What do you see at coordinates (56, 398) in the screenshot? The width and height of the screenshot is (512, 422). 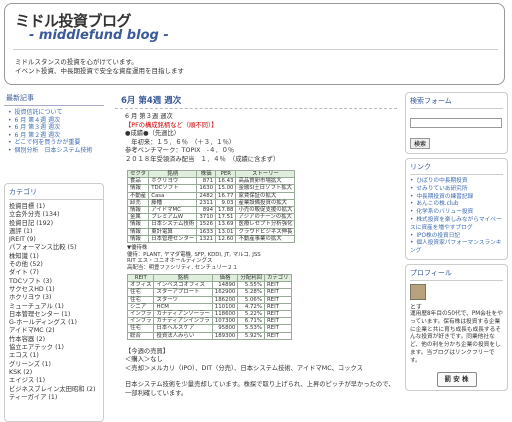 I see `category-link: ティーガイア (1)` at bounding box center [56, 398].